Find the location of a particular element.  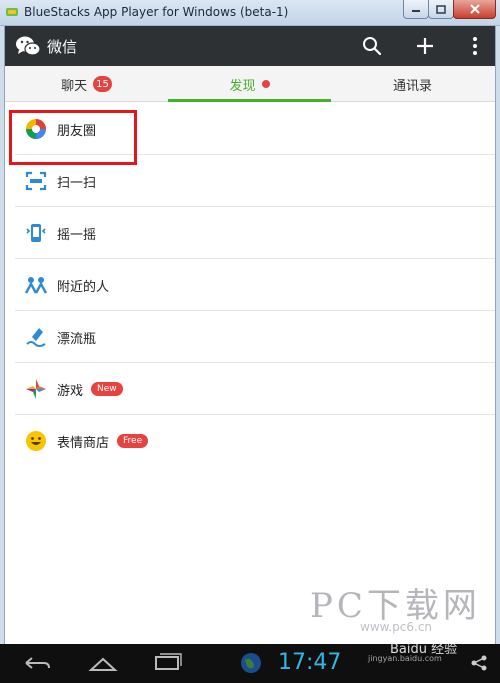

minimize-button is located at coordinates (416, 9).